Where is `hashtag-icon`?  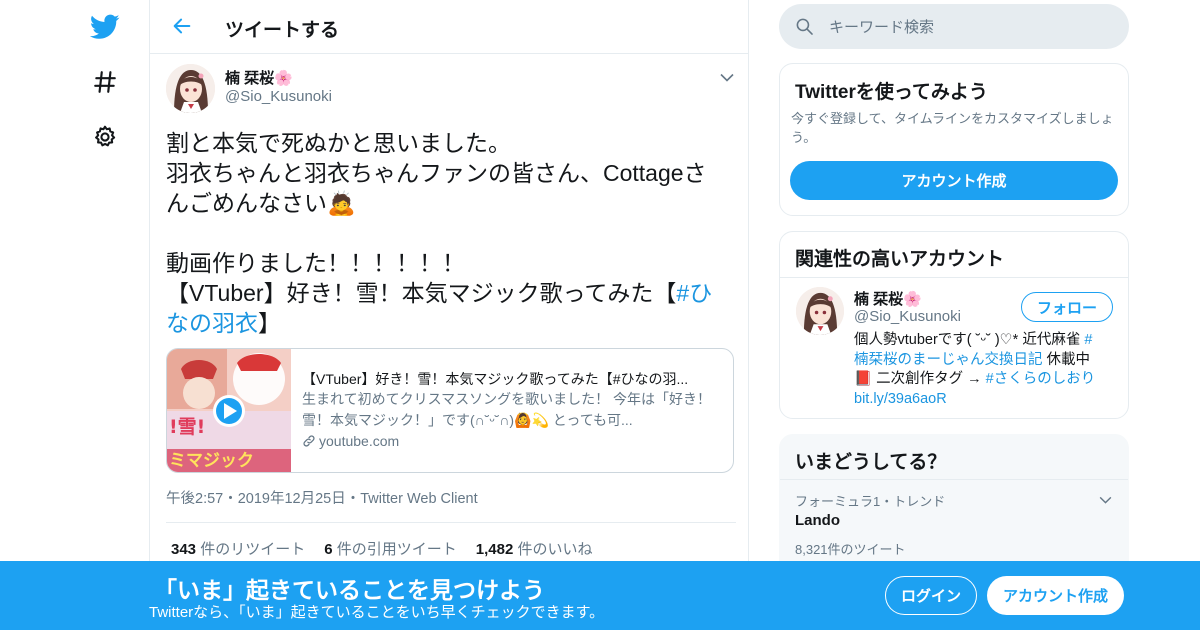
hashtag-icon is located at coordinates (105, 82).